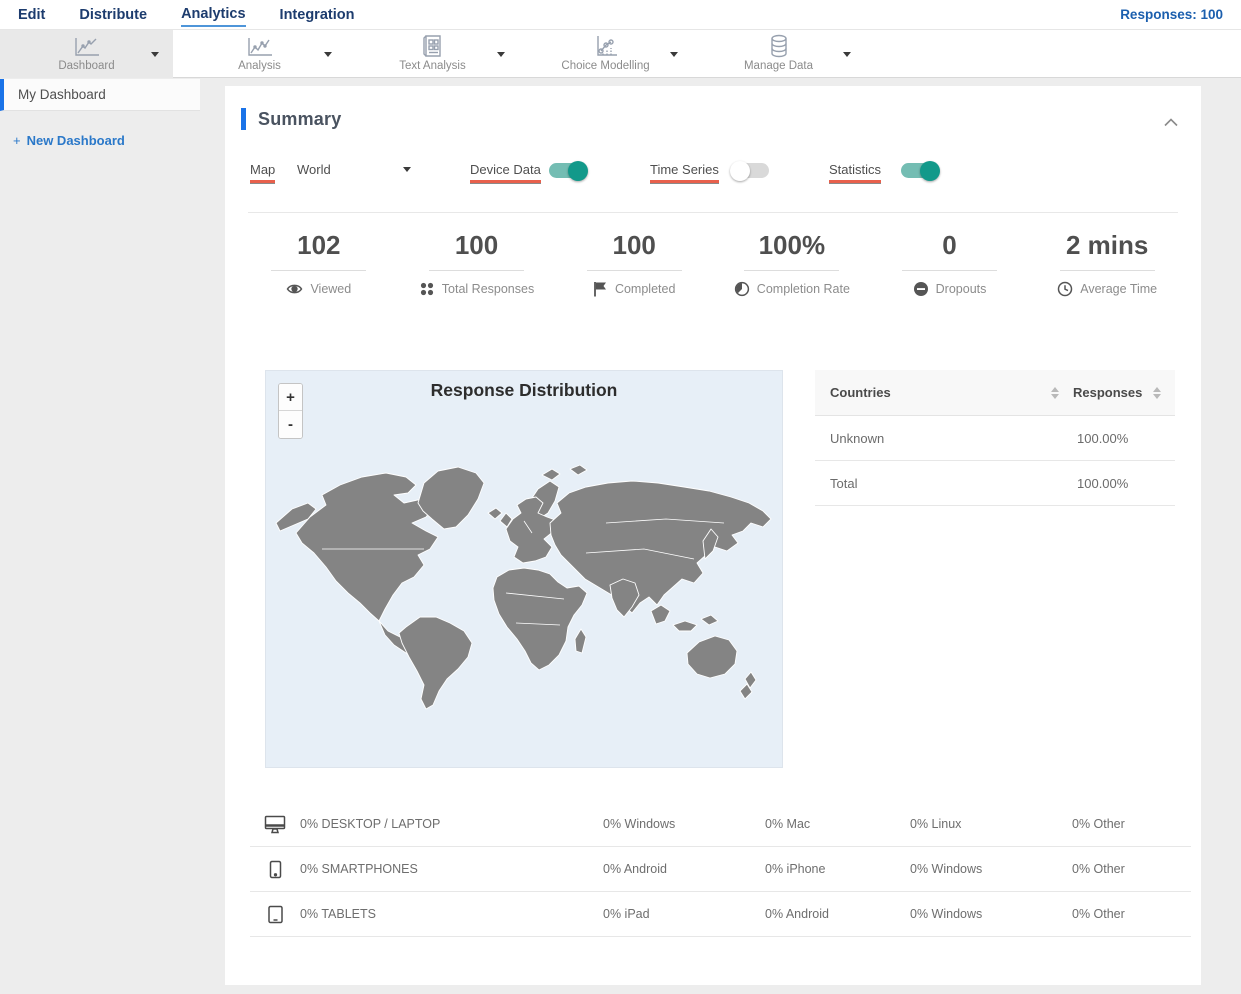  I want to click on minus-circle-icon, so click(920, 289).